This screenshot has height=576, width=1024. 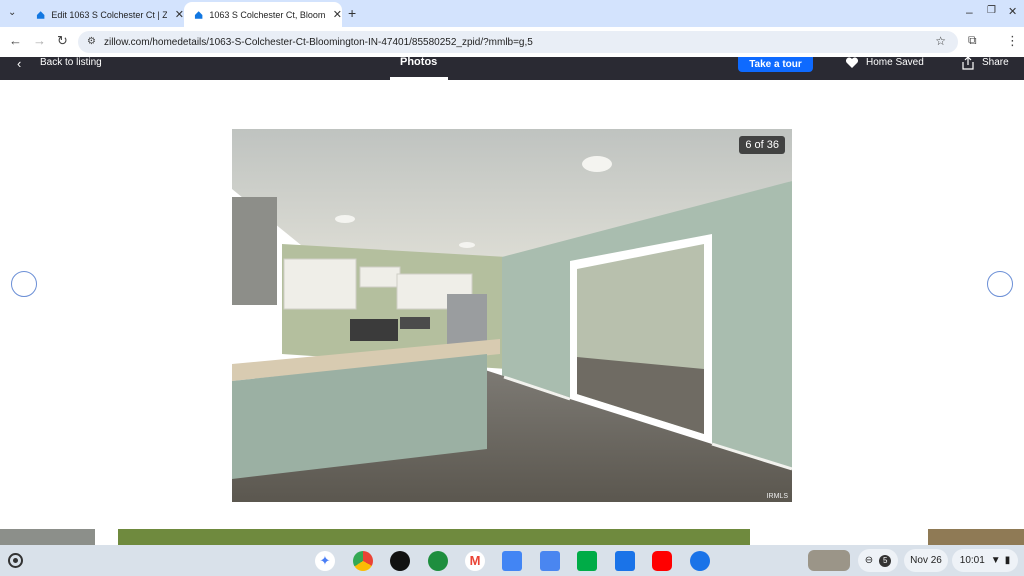 I want to click on date-text: Nov 26, so click(x=926, y=560).